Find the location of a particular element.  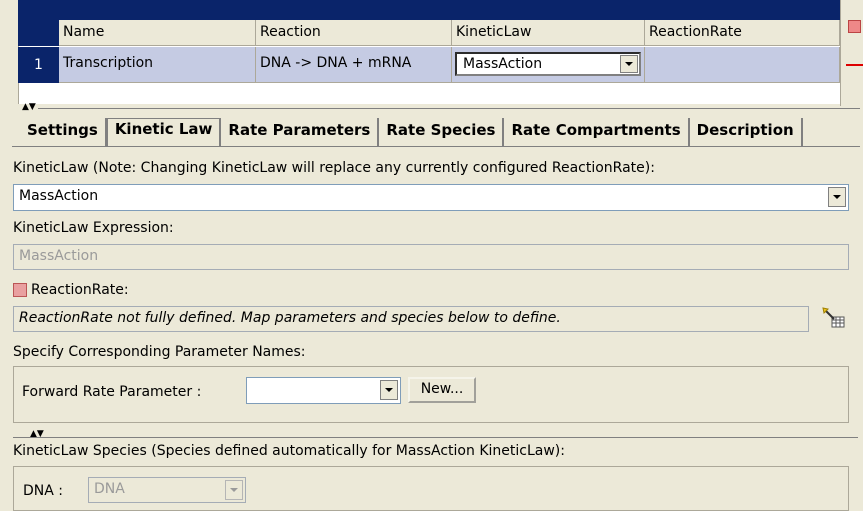

error-indicator-icon is located at coordinates (854, 26).